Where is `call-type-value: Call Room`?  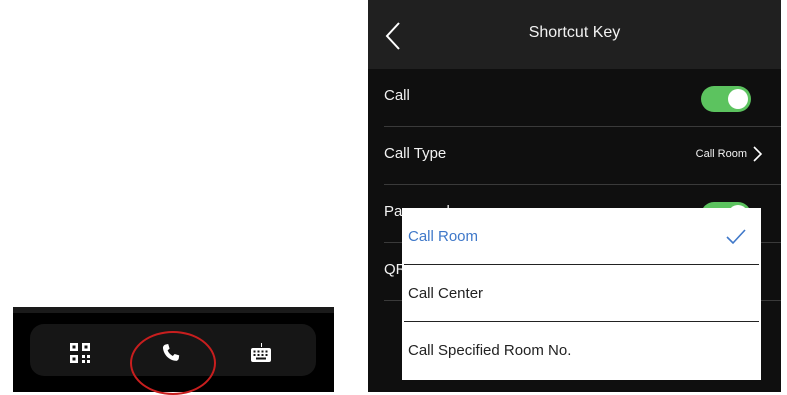
call-type-value: Call Room is located at coordinates (721, 154).